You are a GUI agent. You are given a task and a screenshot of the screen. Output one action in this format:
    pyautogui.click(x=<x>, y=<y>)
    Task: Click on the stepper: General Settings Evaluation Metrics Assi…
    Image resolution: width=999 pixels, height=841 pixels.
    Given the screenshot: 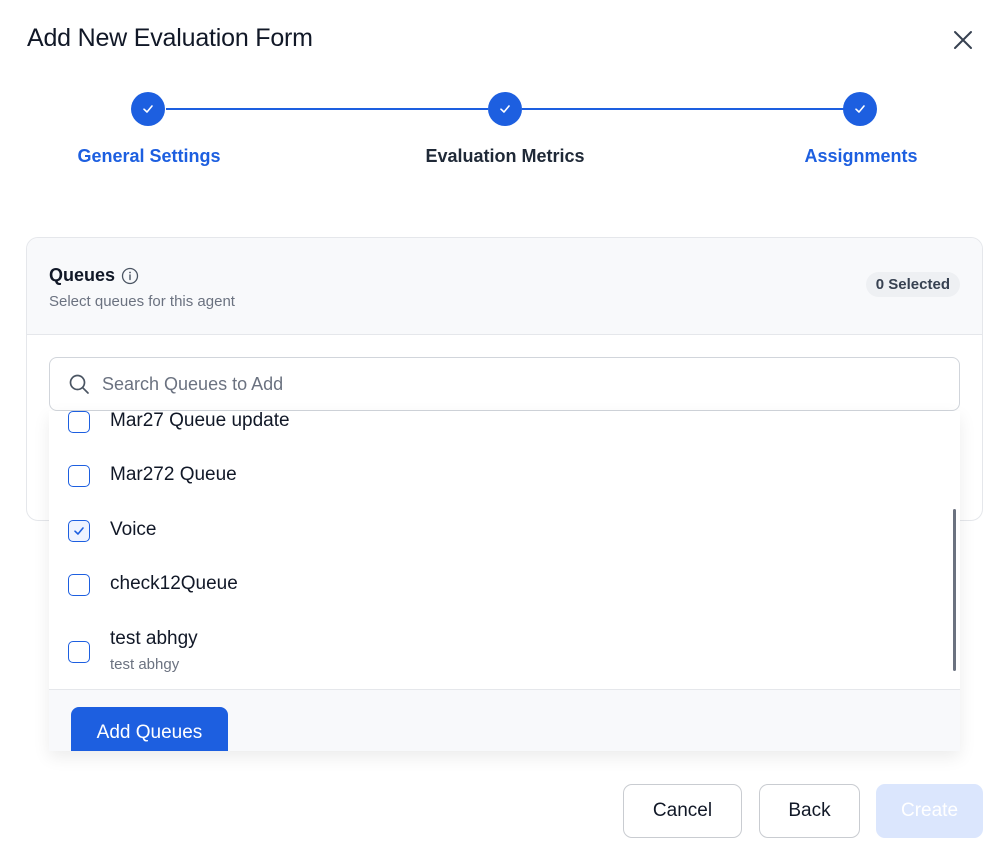 What is the action you would take?
    pyautogui.click(x=499, y=135)
    